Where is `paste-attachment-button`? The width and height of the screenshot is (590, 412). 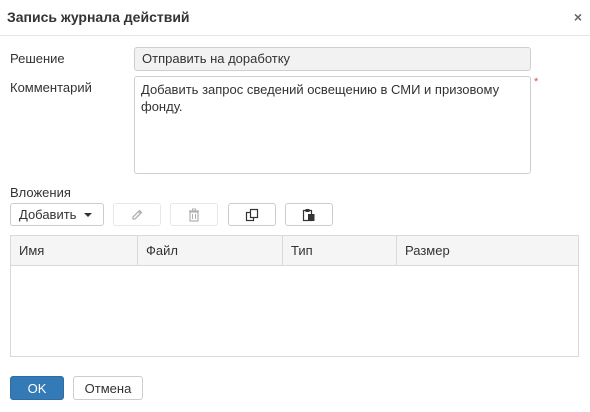 paste-attachment-button is located at coordinates (309, 214).